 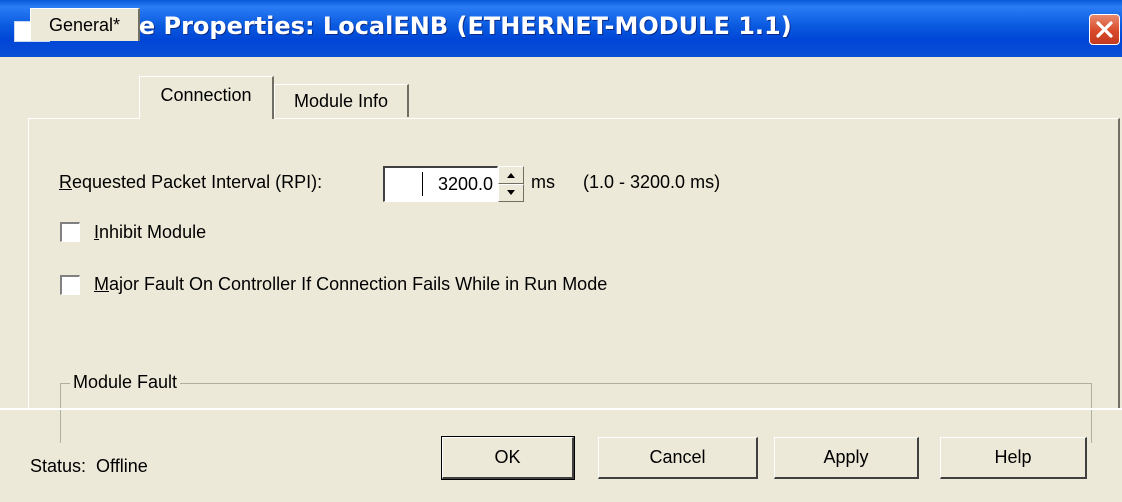 I want to click on tab-general: General*, so click(x=85, y=24).